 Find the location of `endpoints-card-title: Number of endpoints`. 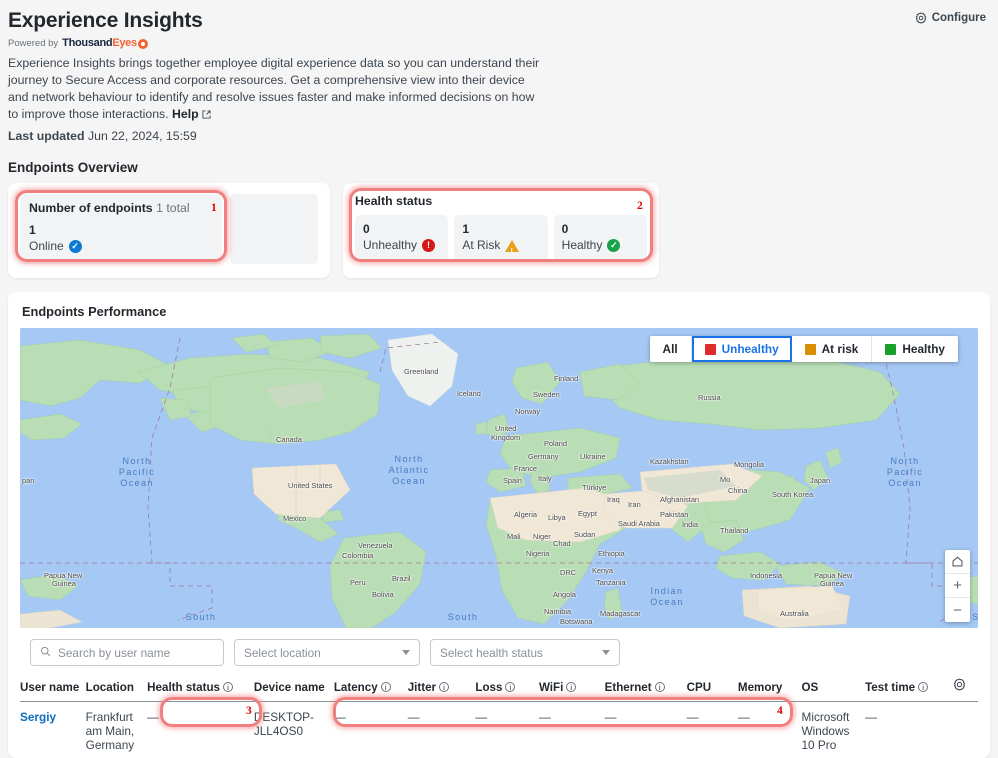

endpoints-card-title: Number of endpoints is located at coordinates (91, 208).